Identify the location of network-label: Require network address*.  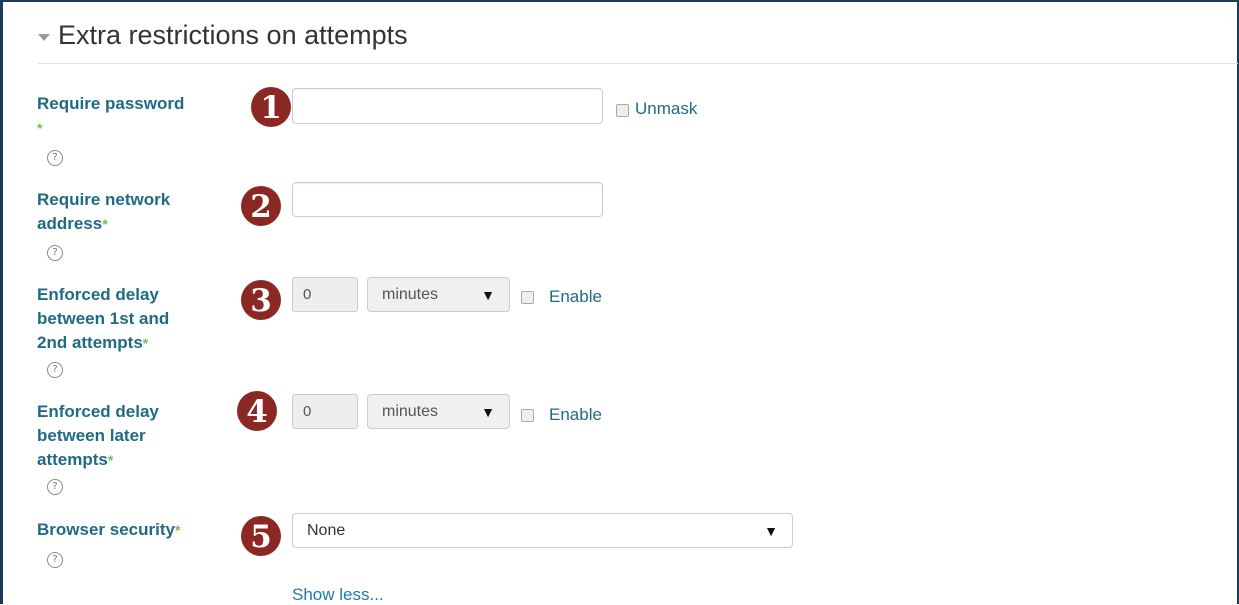
(103, 212).